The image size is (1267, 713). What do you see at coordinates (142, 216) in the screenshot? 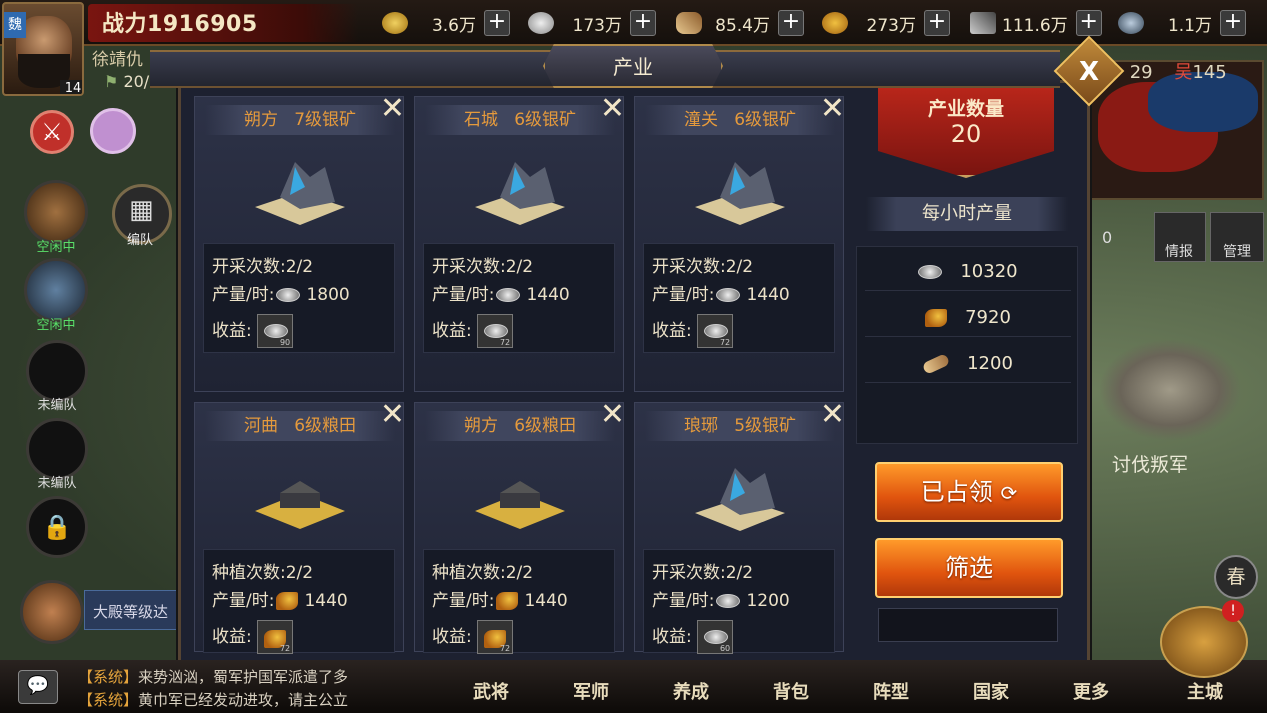
I see `formation-button: ▦ 编队` at bounding box center [142, 216].